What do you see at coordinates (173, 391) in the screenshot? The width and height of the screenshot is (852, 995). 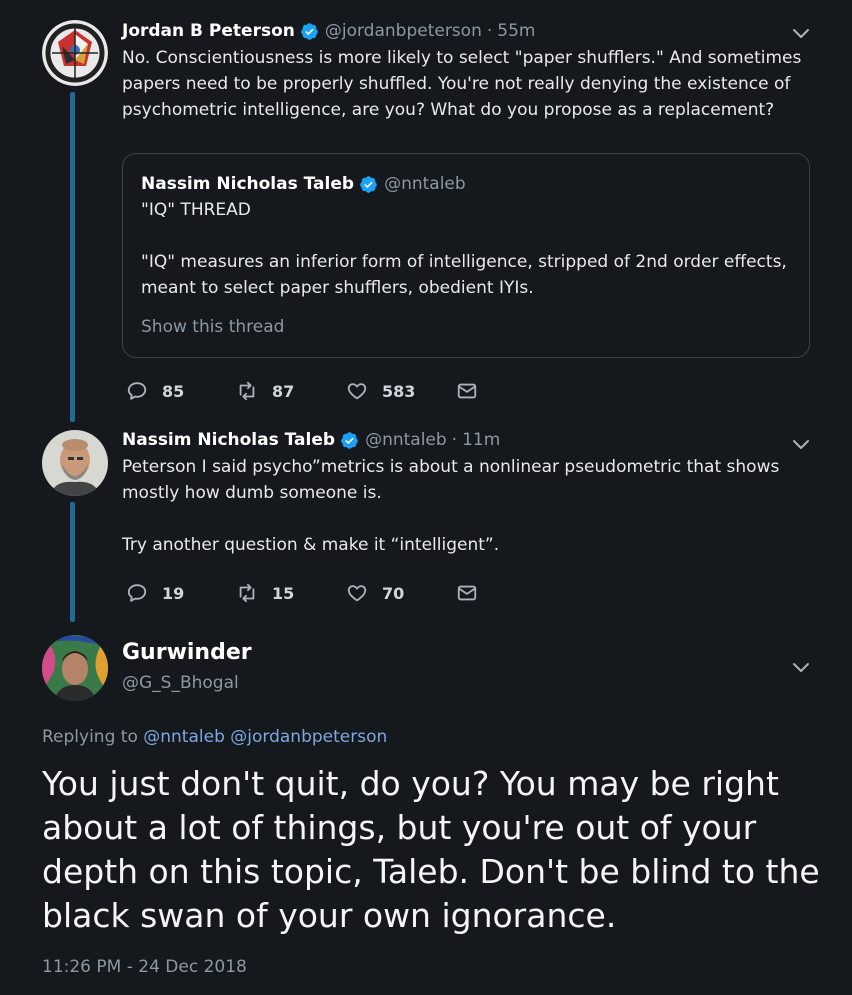 I see `reply-count: 85` at bounding box center [173, 391].